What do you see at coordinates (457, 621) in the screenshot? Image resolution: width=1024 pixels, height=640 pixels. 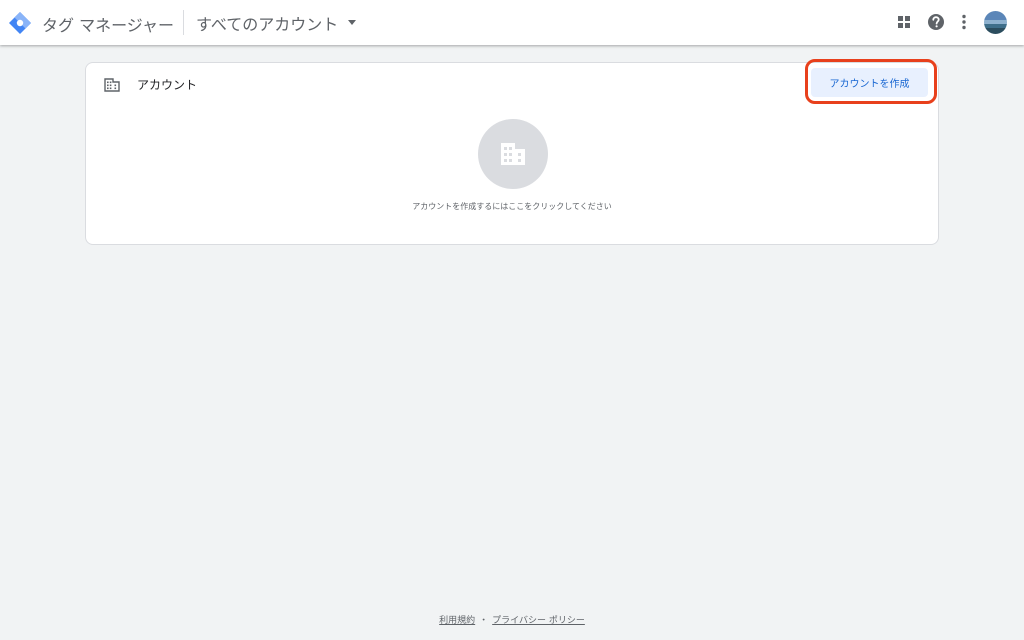 I see `terms-link: 利用規約` at bounding box center [457, 621].